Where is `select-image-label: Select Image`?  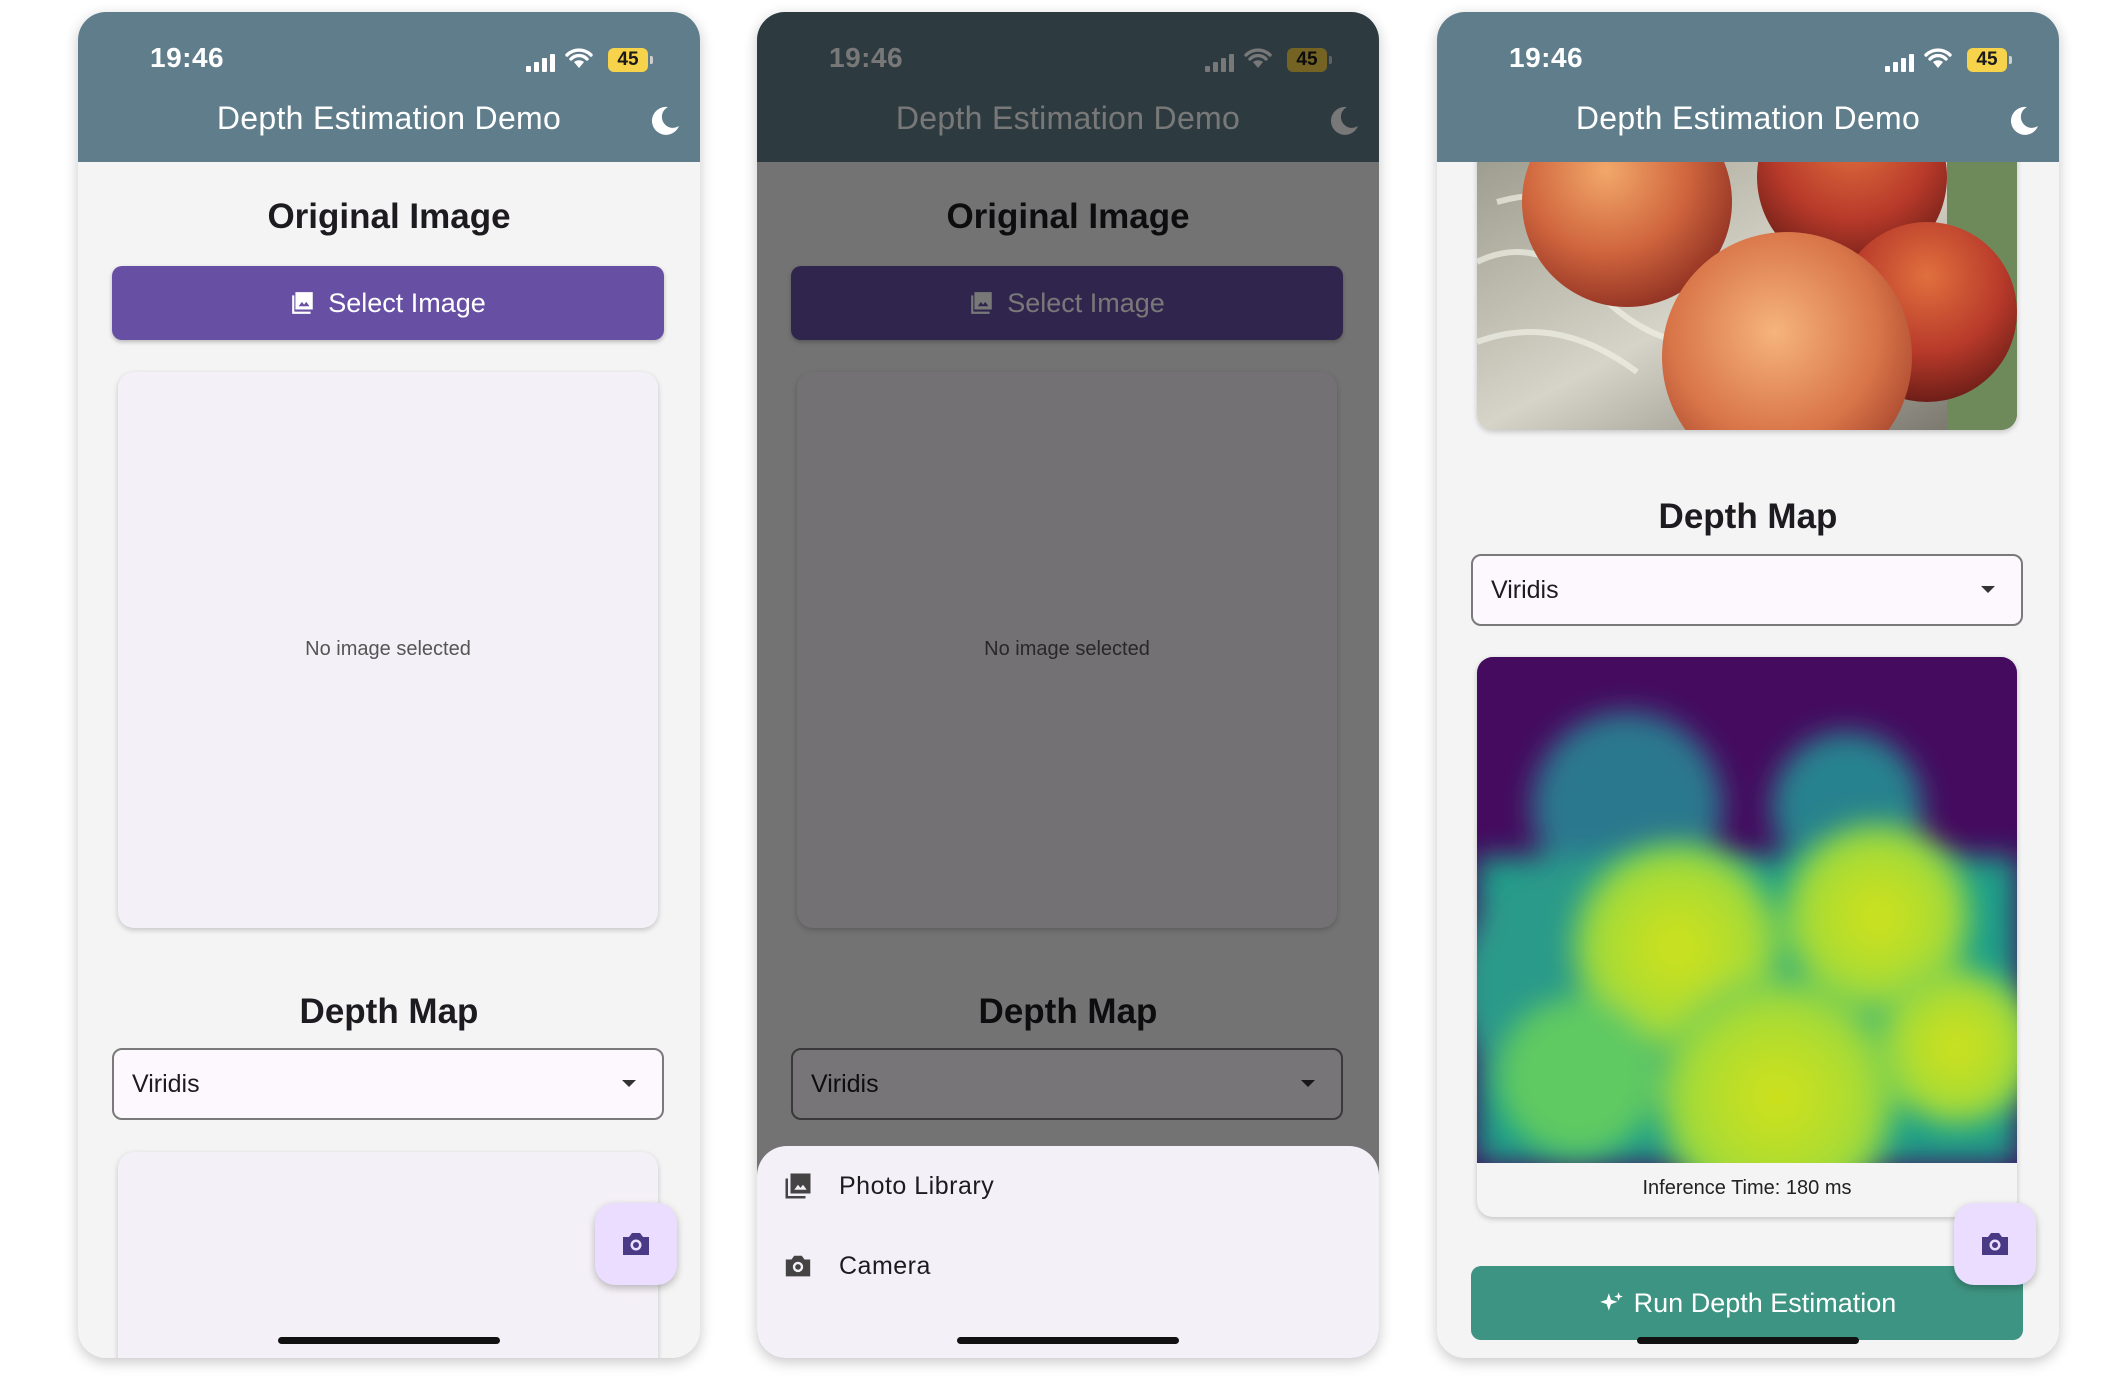 select-image-label: Select Image is located at coordinates (407, 302).